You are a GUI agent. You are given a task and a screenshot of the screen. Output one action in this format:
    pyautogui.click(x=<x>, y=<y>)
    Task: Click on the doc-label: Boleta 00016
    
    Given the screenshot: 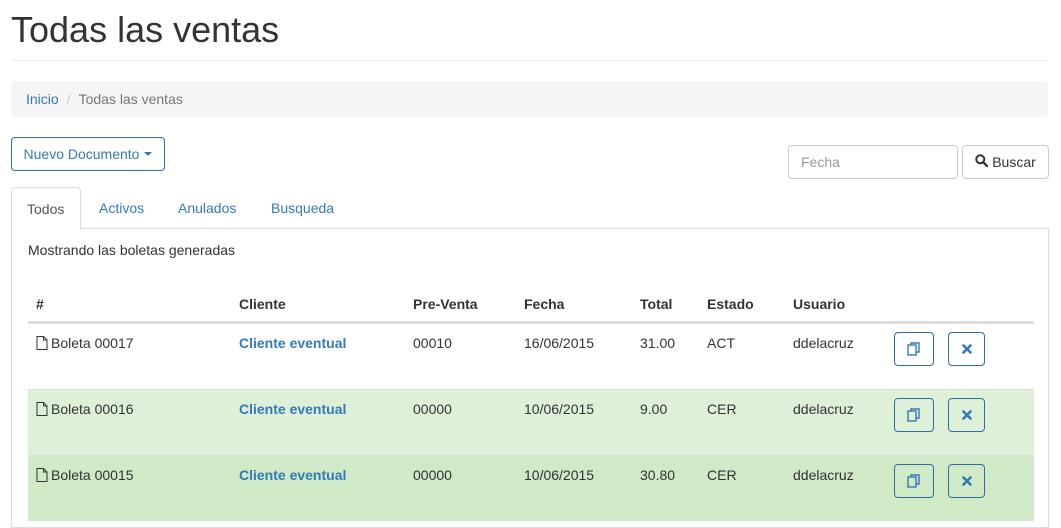 What is the action you would take?
    pyautogui.click(x=92, y=409)
    